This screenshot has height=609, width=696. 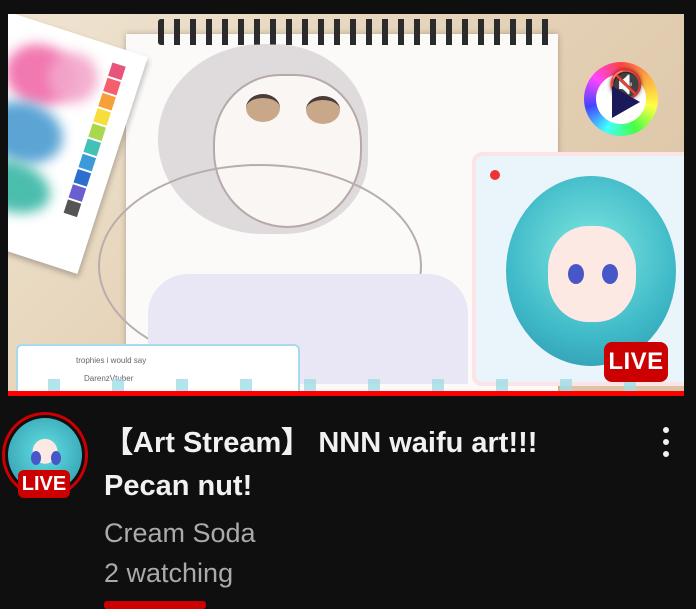 I want to click on chat-line: trophies i would say, so click(x=111, y=360).